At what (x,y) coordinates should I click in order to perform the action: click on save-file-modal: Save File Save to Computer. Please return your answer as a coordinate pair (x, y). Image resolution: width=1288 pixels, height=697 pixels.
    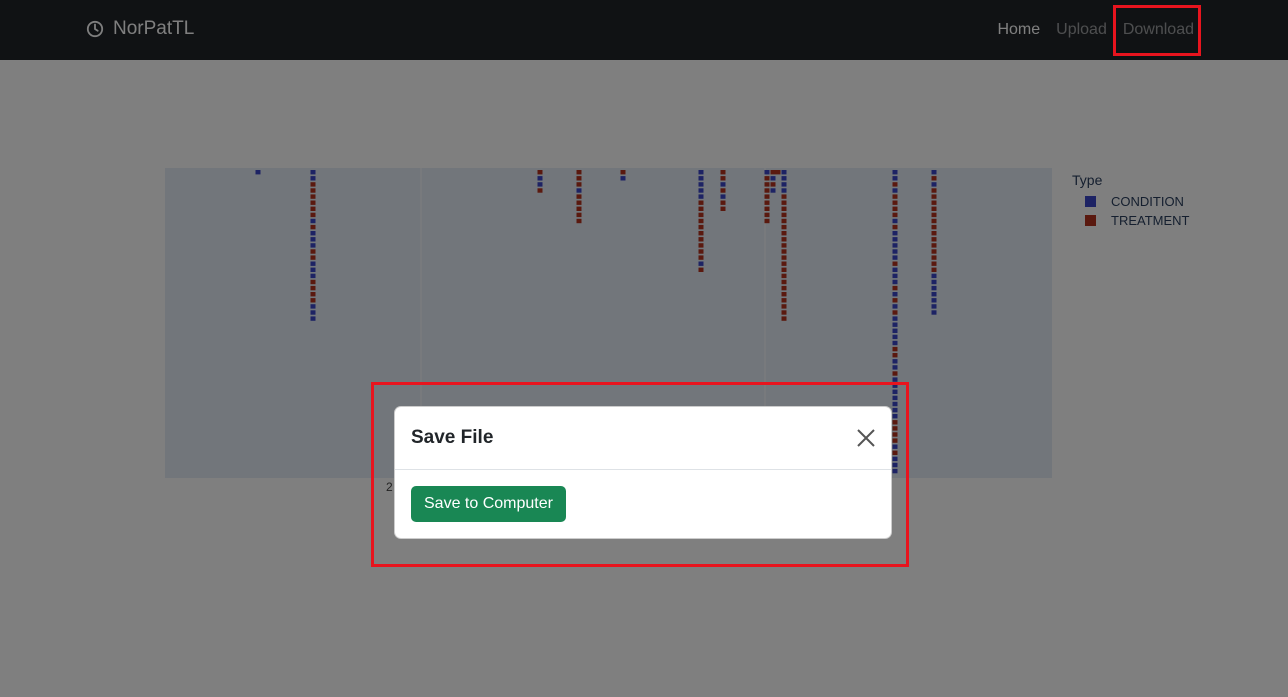
    Looking at the image, I should click on (643, 472).